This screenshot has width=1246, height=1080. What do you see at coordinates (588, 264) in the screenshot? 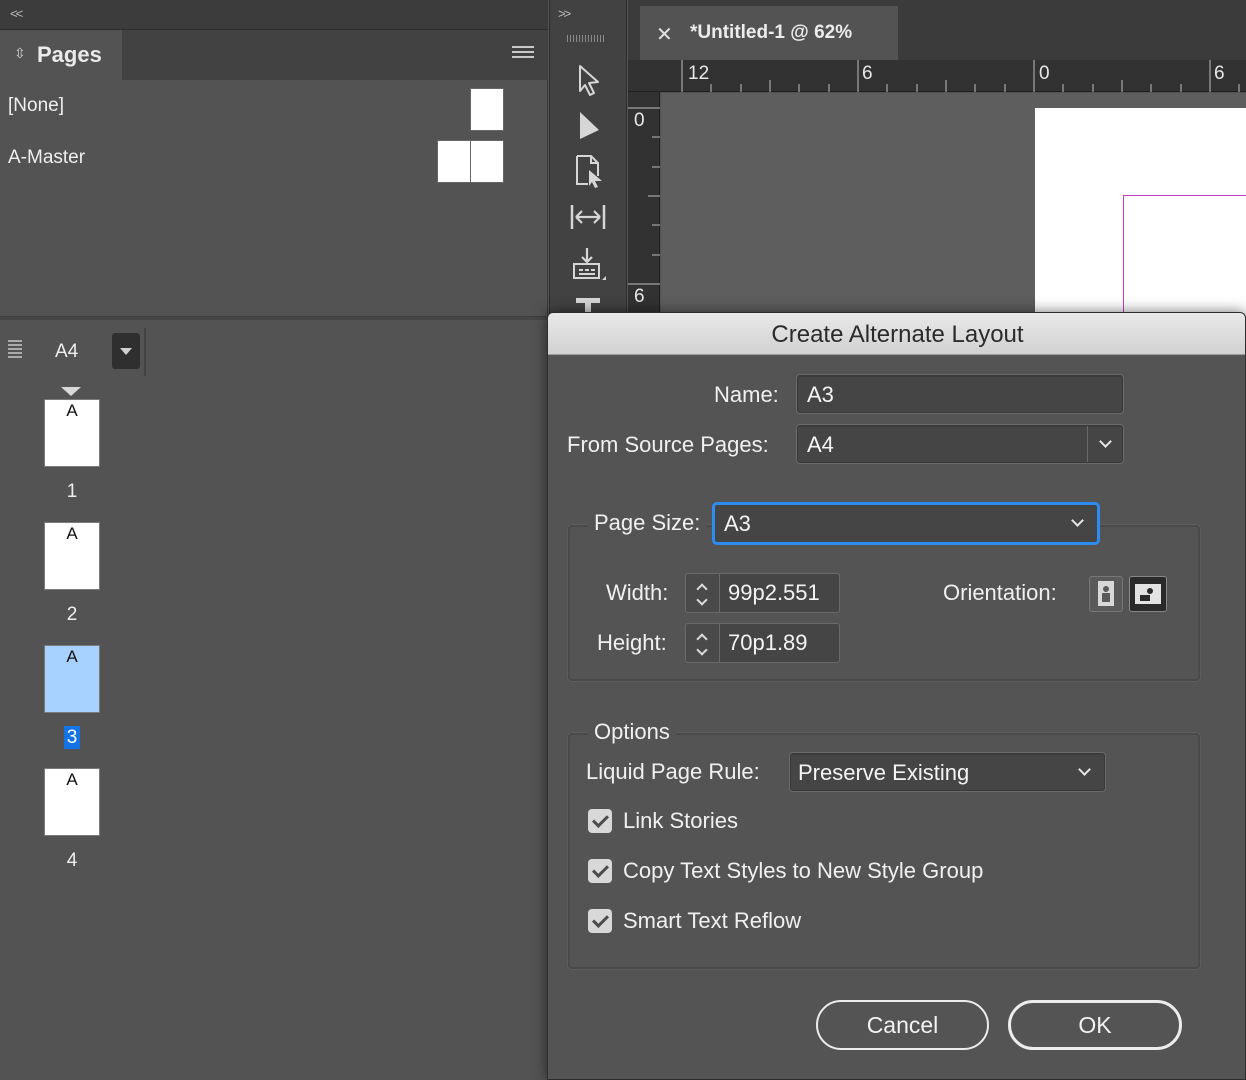
I see `content-collector-tool-icon` at bounding box center [588, 264].